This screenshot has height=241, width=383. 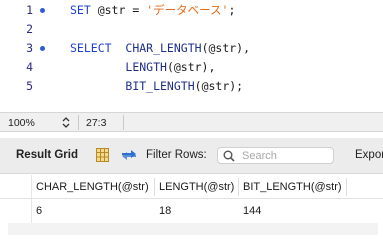 I want to click on search-icon, so click(x=229, y=156).